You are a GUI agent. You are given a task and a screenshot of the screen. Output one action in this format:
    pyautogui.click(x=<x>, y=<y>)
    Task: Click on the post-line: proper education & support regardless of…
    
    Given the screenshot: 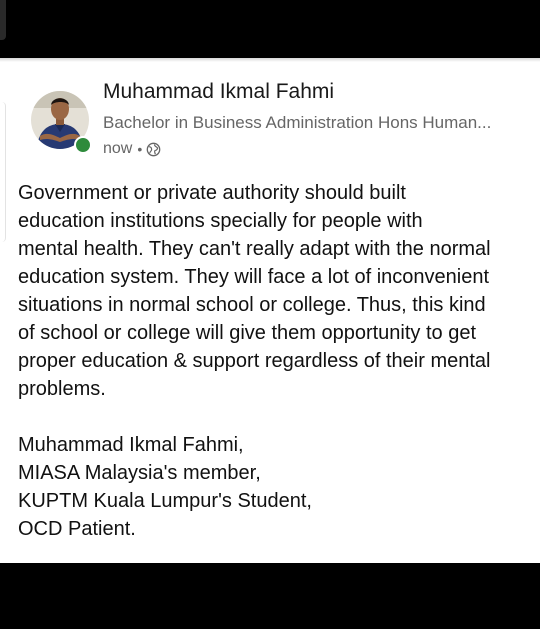 What is the action you would take?
    pyautogui.click(x=254, y=361)
    